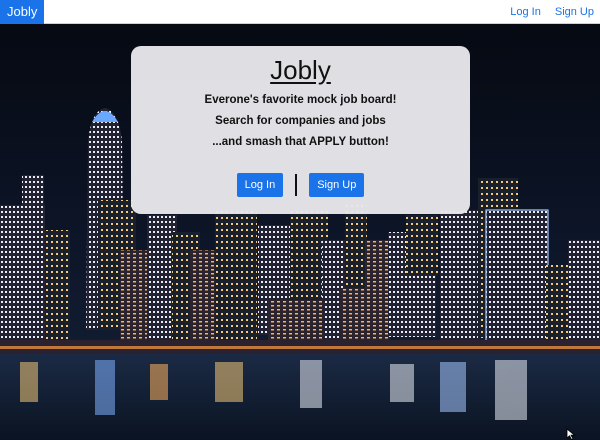 The image size is (600, 440). I want to click on login-button: Log In, so click(260, 185).